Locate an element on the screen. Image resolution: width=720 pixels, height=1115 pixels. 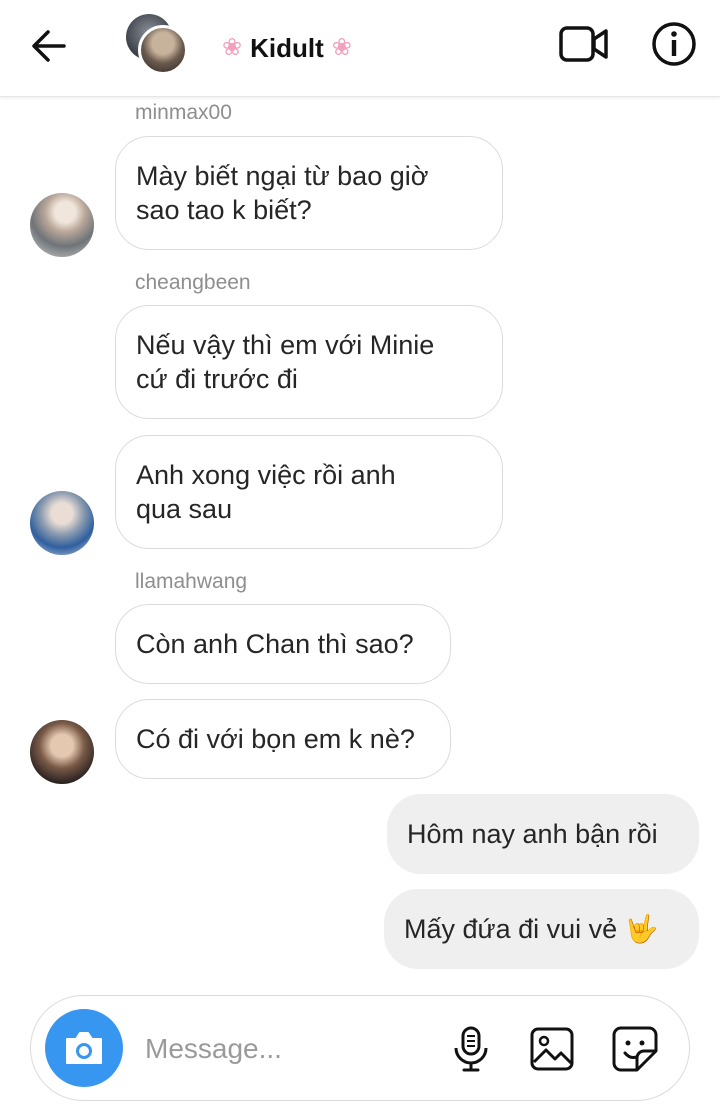
message-line: sao tao k biết? is located at coordinates (224, 210).